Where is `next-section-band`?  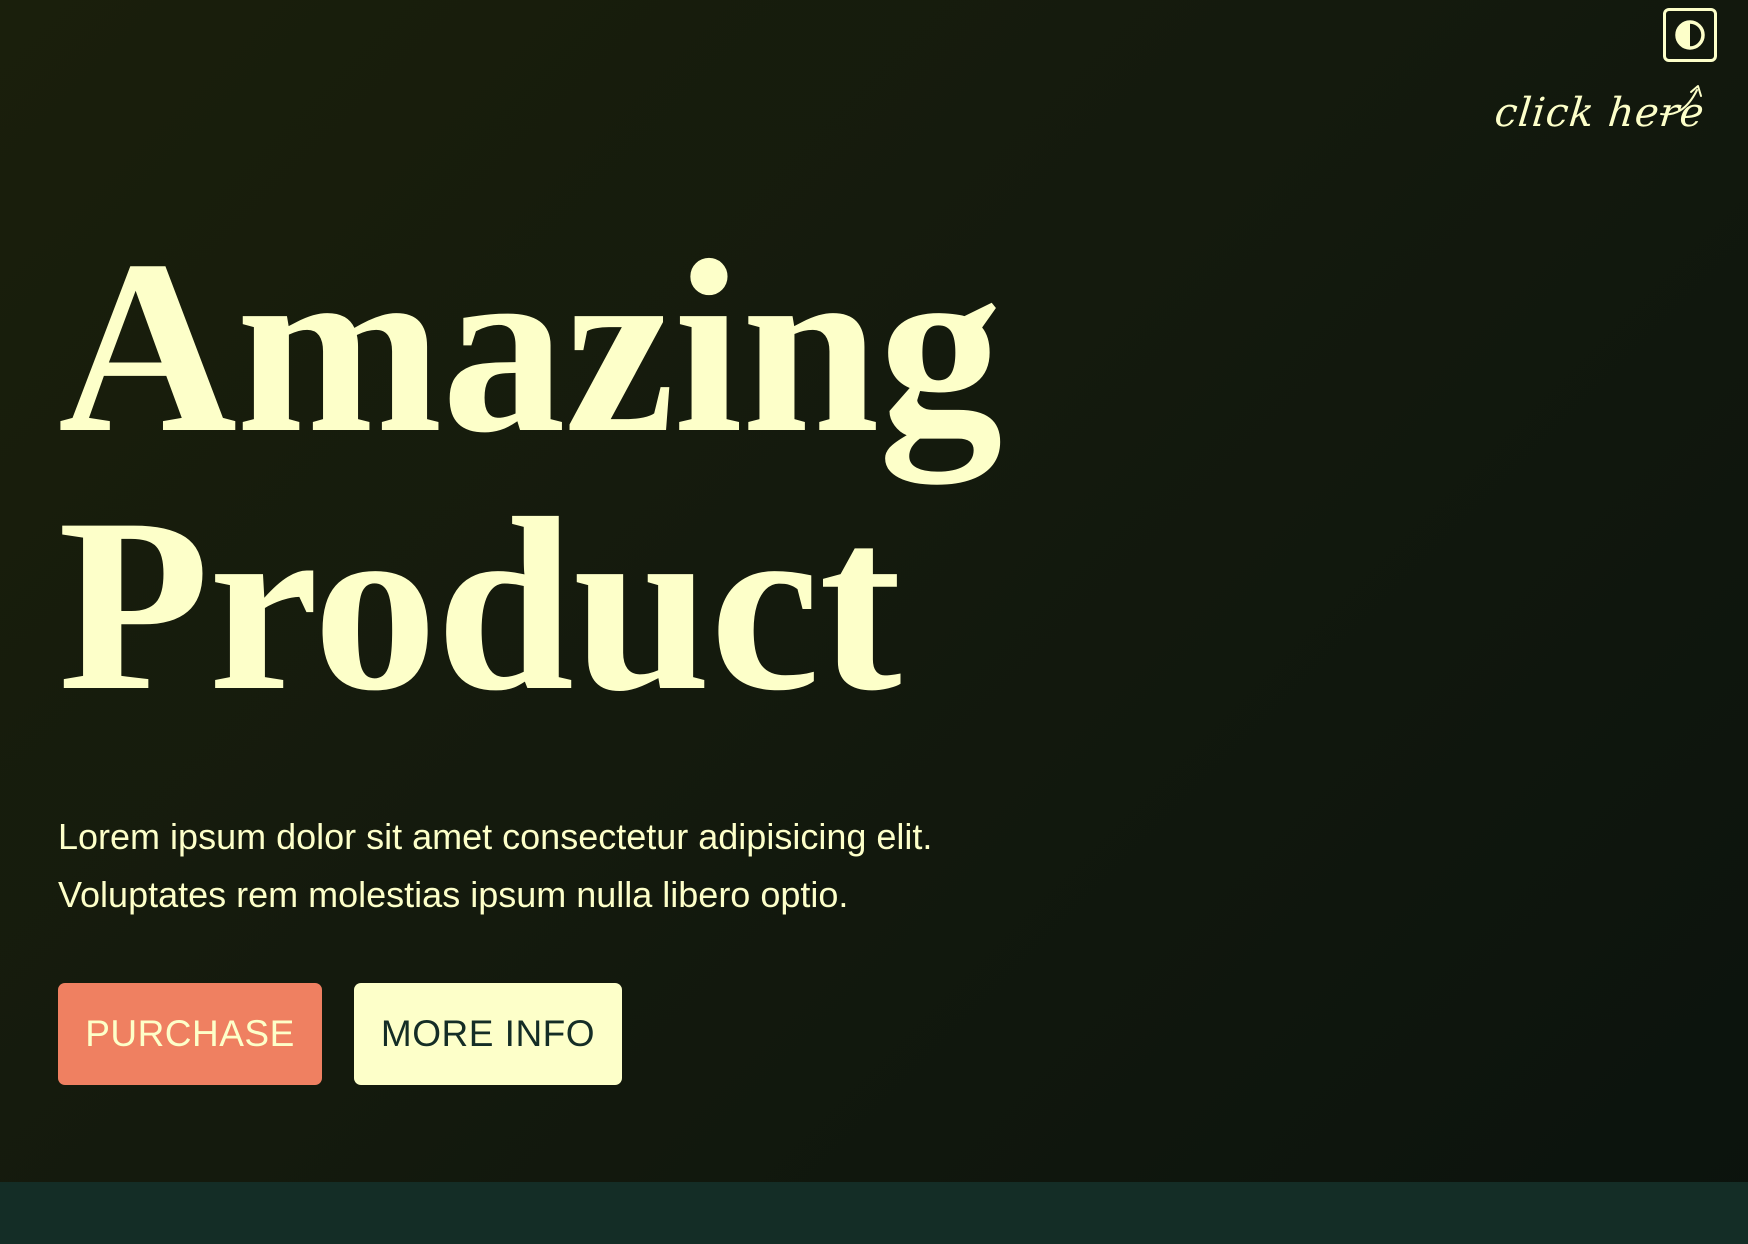 next-section-band is located at coordinates (874, 1213).